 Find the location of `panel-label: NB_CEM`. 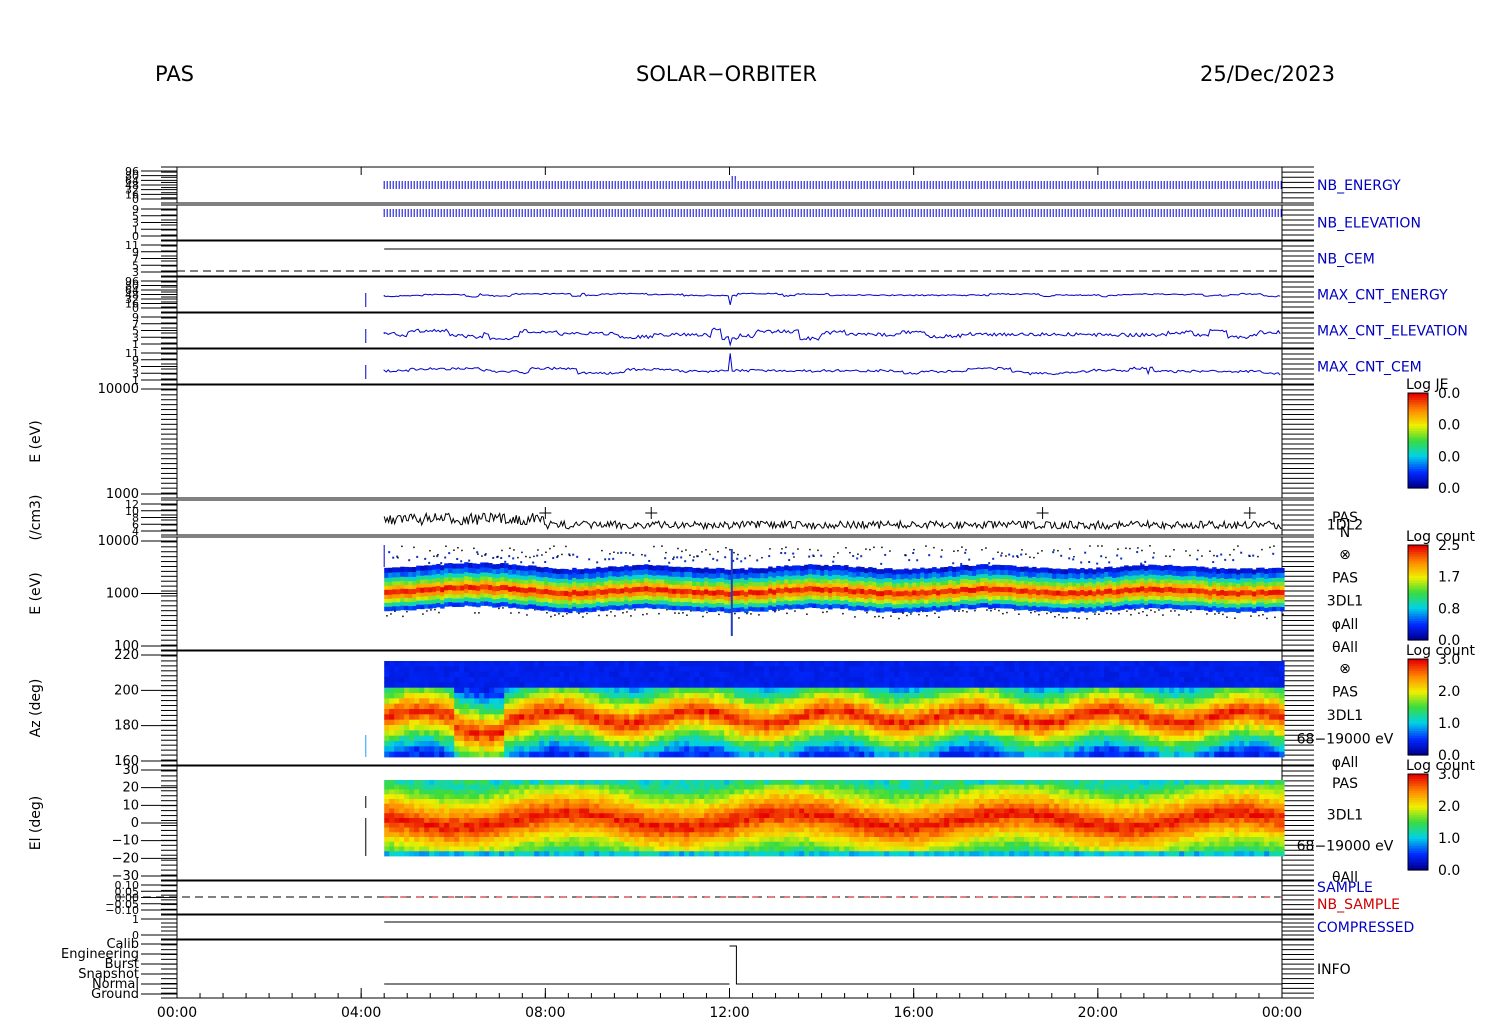

panel-label: NB_CEM is located at coordinates (1346, 260).